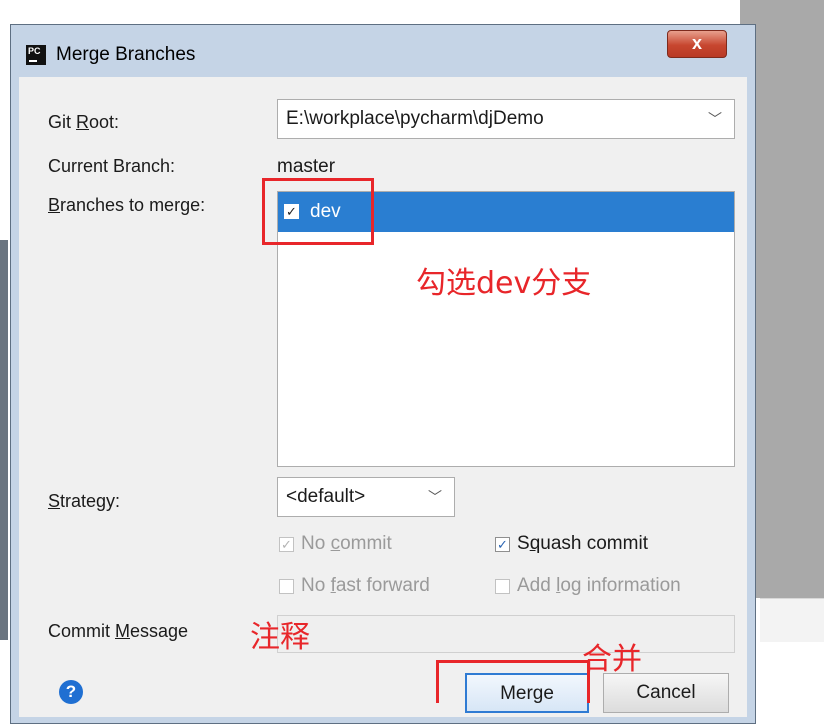 The image size is (824, 724). What do you see at coordinates (502, 544) in the screenshot?
I see `squash-commit-checkbox: ✓` at bounding box center [502, 544].